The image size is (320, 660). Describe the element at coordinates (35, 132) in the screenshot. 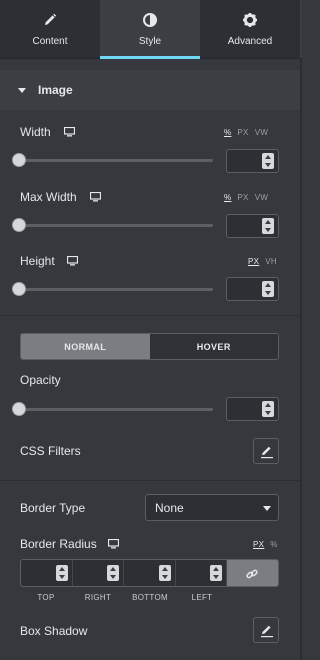

I see `width-label: Width` at that location.